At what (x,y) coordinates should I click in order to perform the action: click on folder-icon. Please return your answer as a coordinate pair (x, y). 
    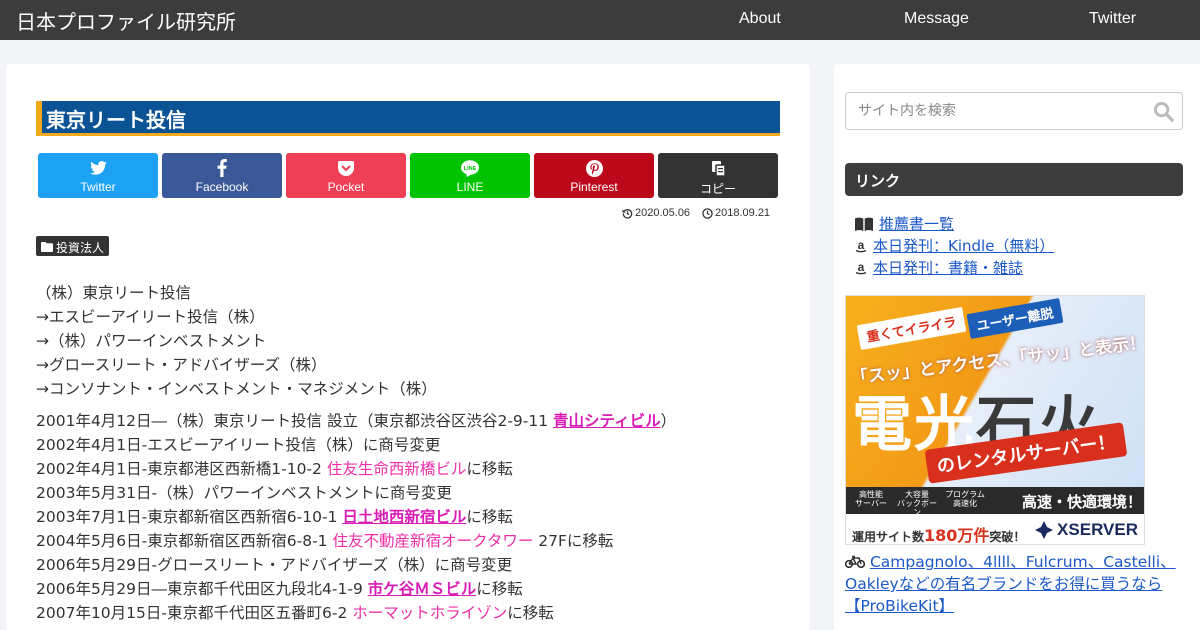
    Looking at the image, I should click on (47, 247).